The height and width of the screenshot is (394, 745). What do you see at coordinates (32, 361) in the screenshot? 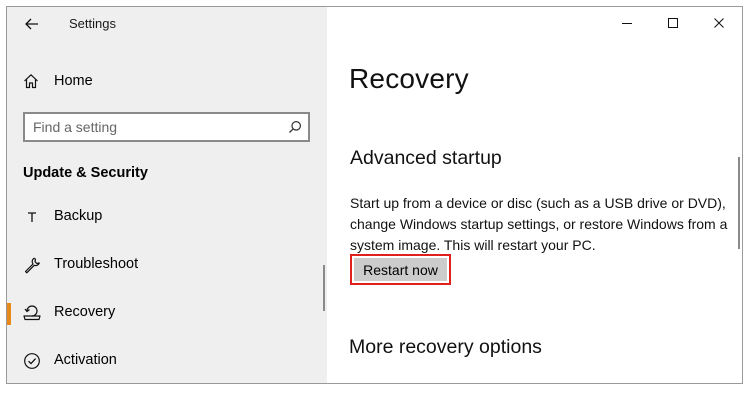
I see `check-circle-icon` at bounding box center [32, 361].